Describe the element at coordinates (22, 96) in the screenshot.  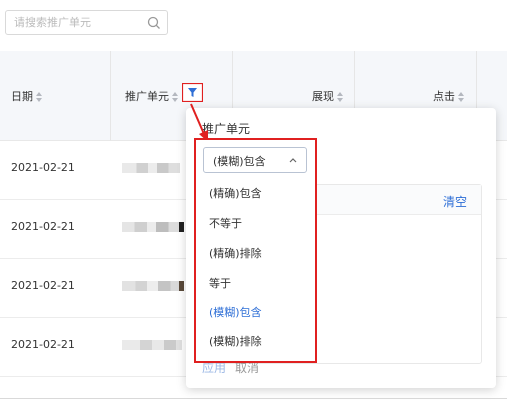
I see `column-header-label: 日期` at that location.